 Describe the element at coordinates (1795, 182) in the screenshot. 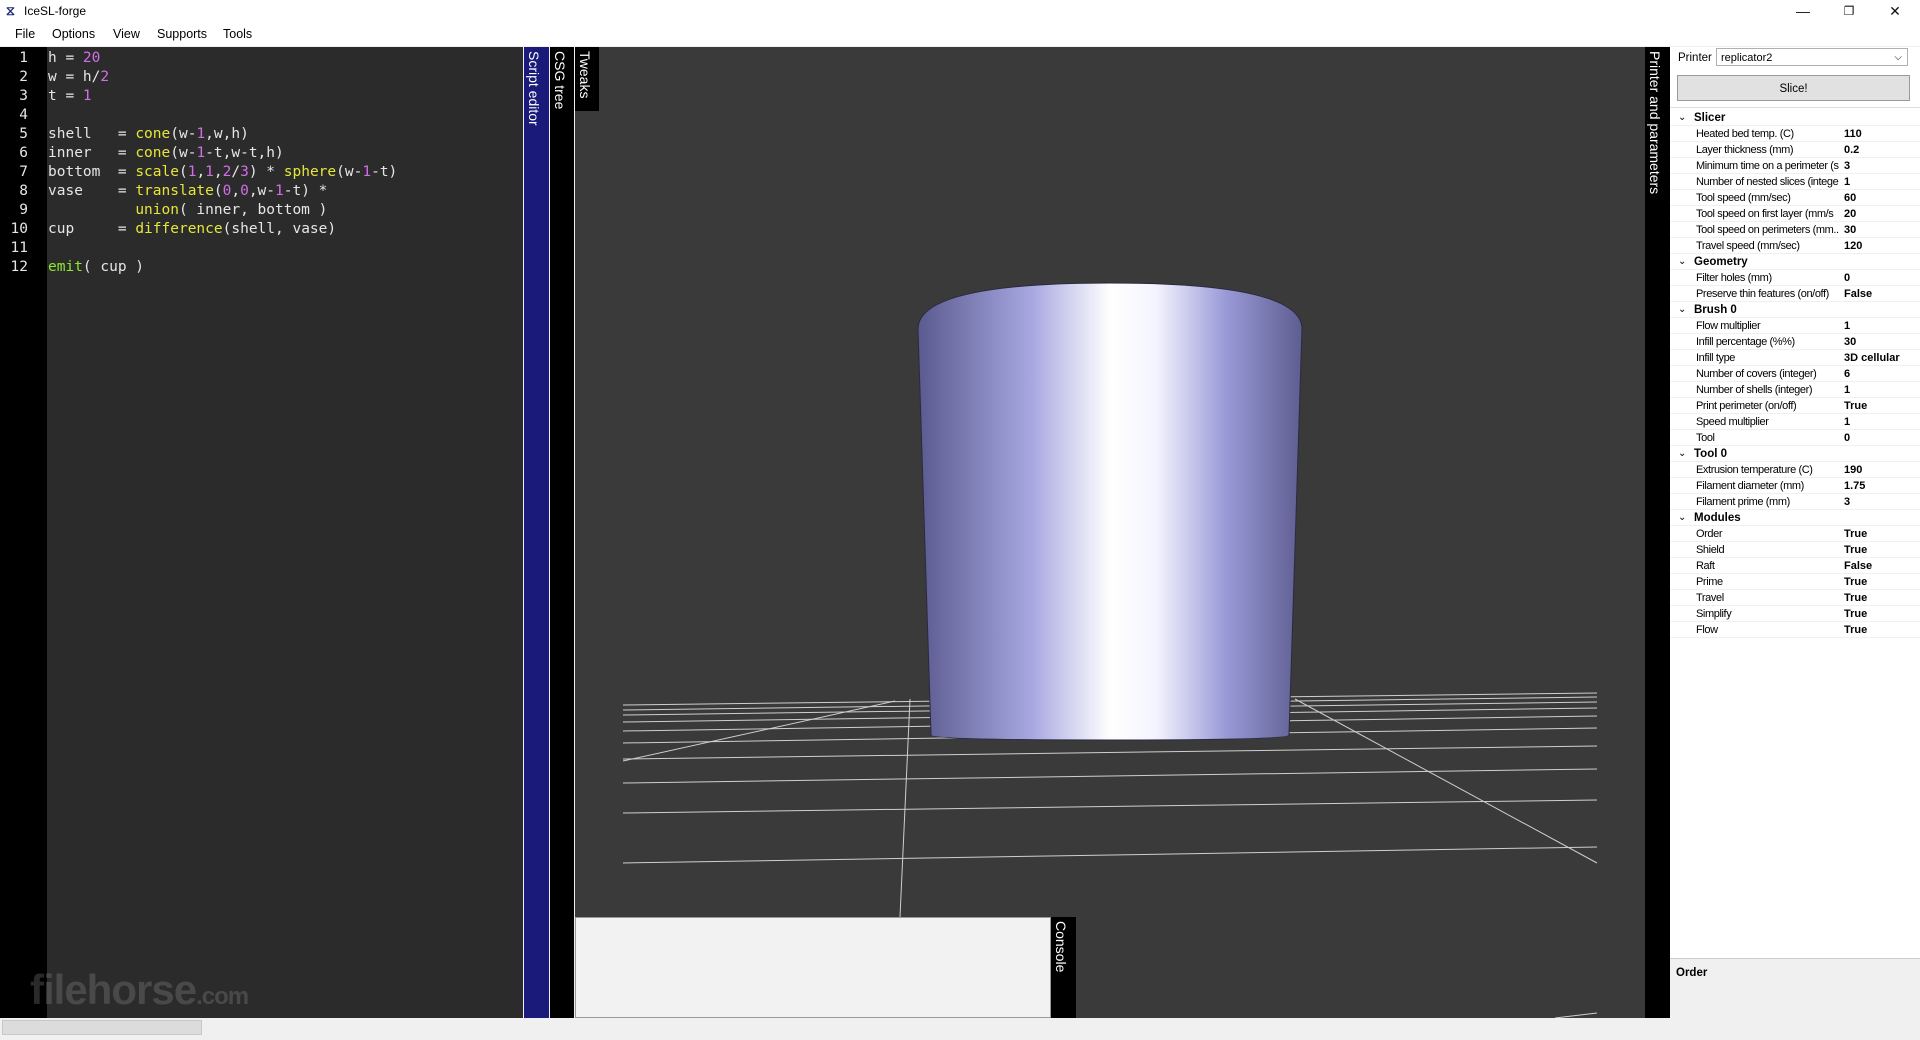

I see `param-row: Number of nested slices (intege 1` at that location.